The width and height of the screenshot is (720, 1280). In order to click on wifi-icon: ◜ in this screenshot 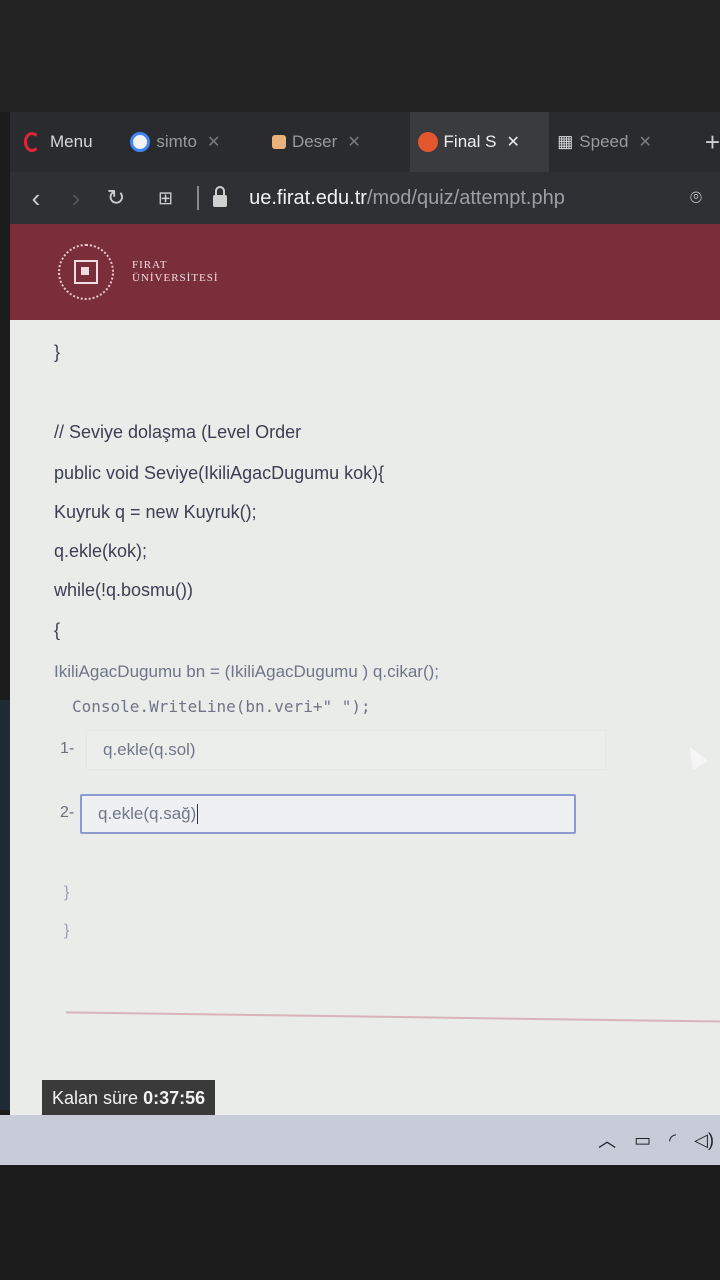, I will do `click(672, 1140)`.